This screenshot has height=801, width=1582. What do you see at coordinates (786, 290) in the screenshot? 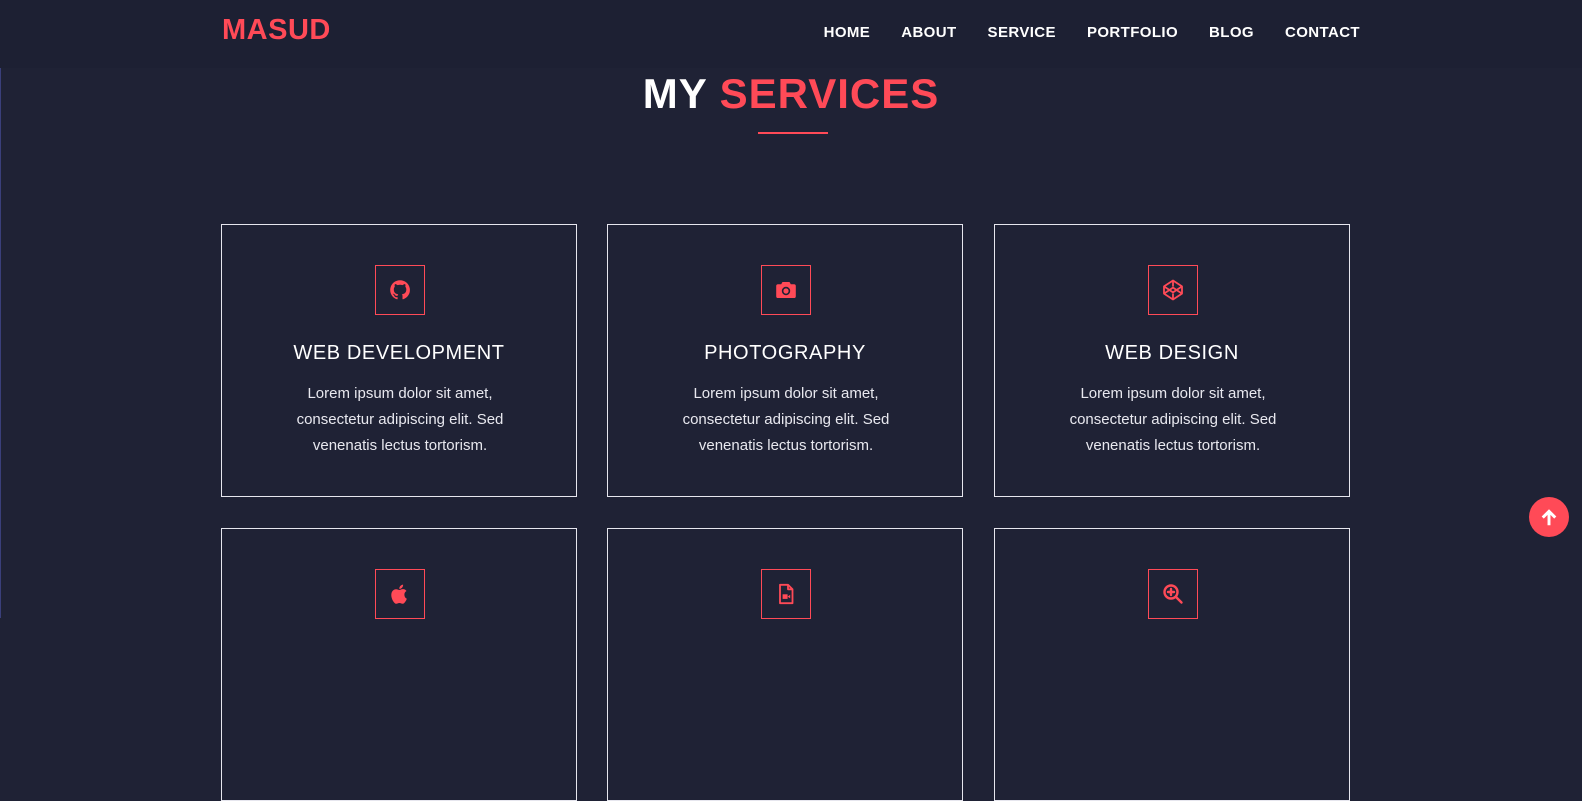
I see `camera-icon` at bounding box center [786, 290].